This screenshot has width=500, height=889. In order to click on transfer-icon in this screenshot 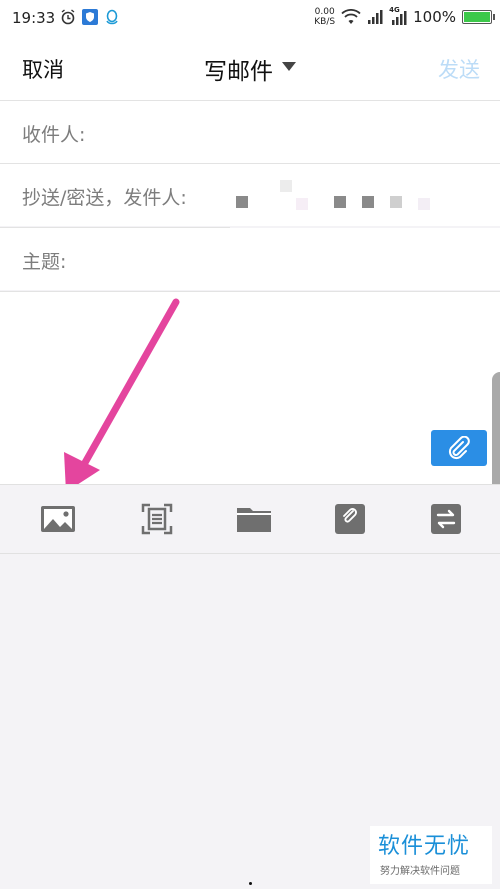, I will do `click(446, 519)`.